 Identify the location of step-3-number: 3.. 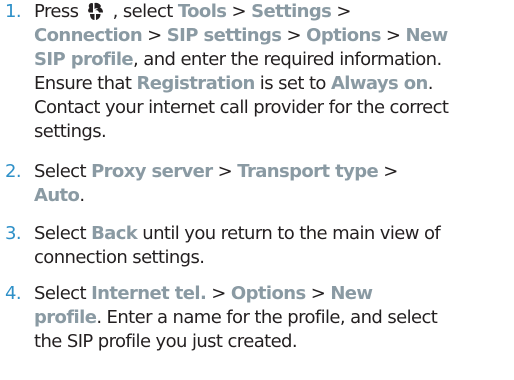
(13, 233).